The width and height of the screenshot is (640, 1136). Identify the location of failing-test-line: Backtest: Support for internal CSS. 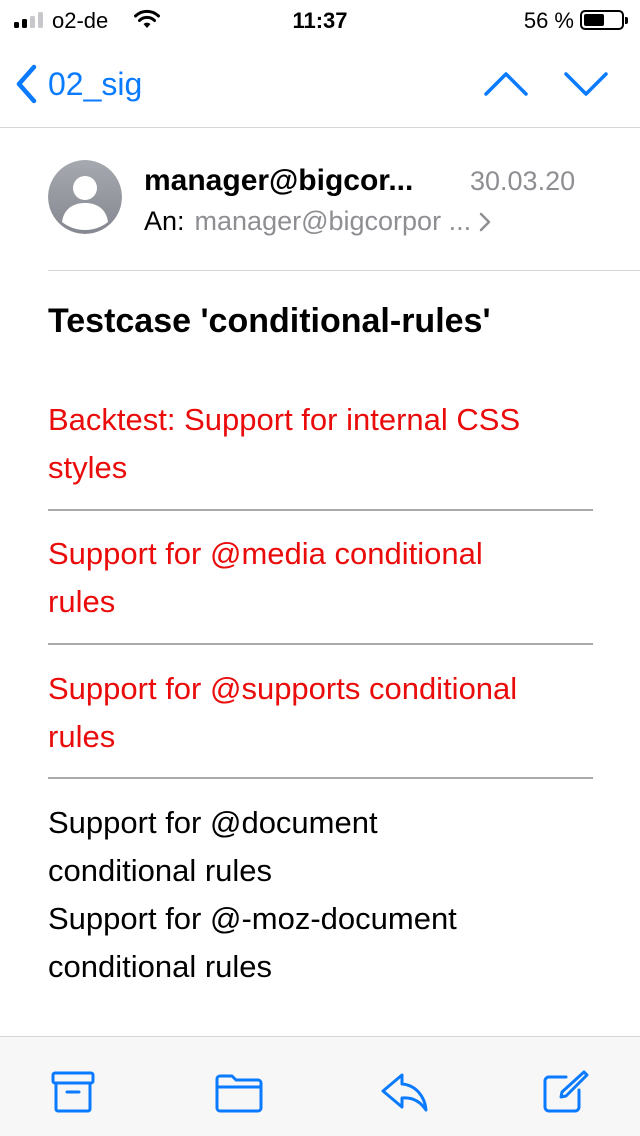
(284, 419).